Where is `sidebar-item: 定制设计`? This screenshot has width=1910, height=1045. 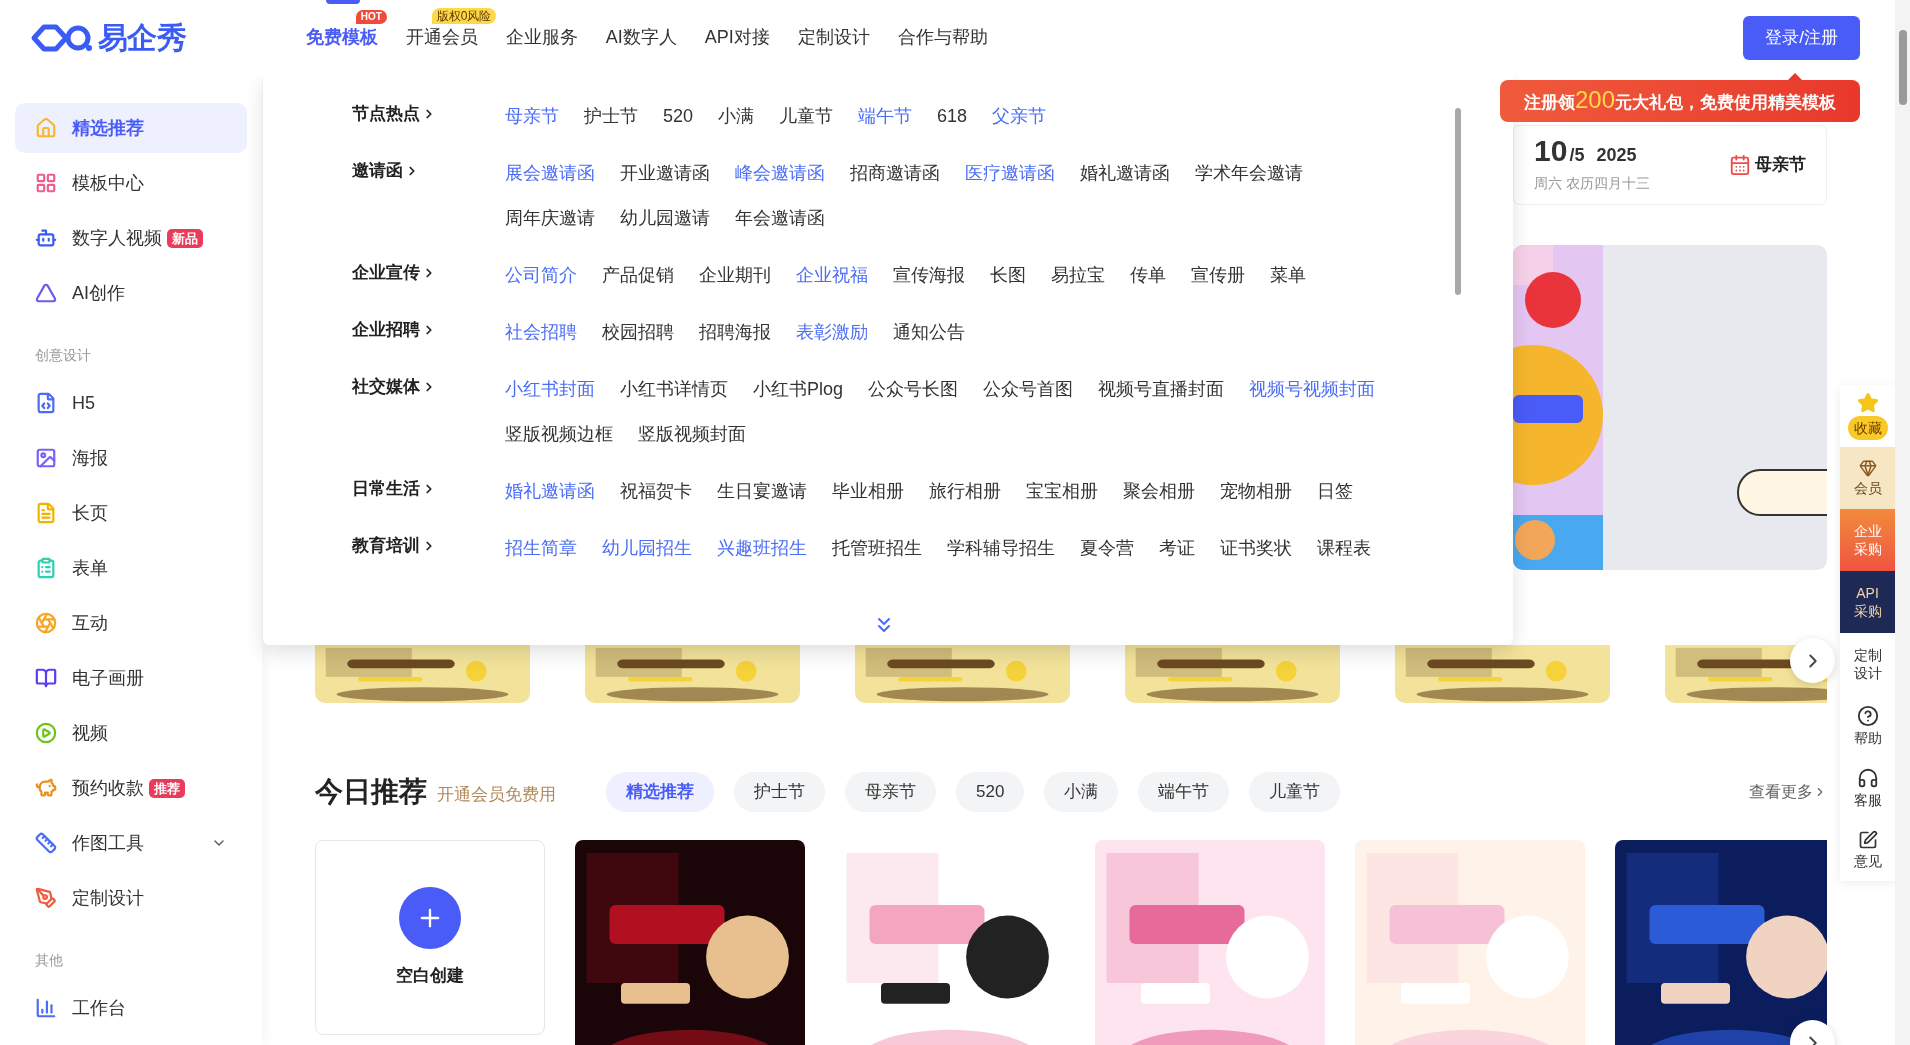 sidebar-item: 定制设计 is located at coordinates (131, 898).